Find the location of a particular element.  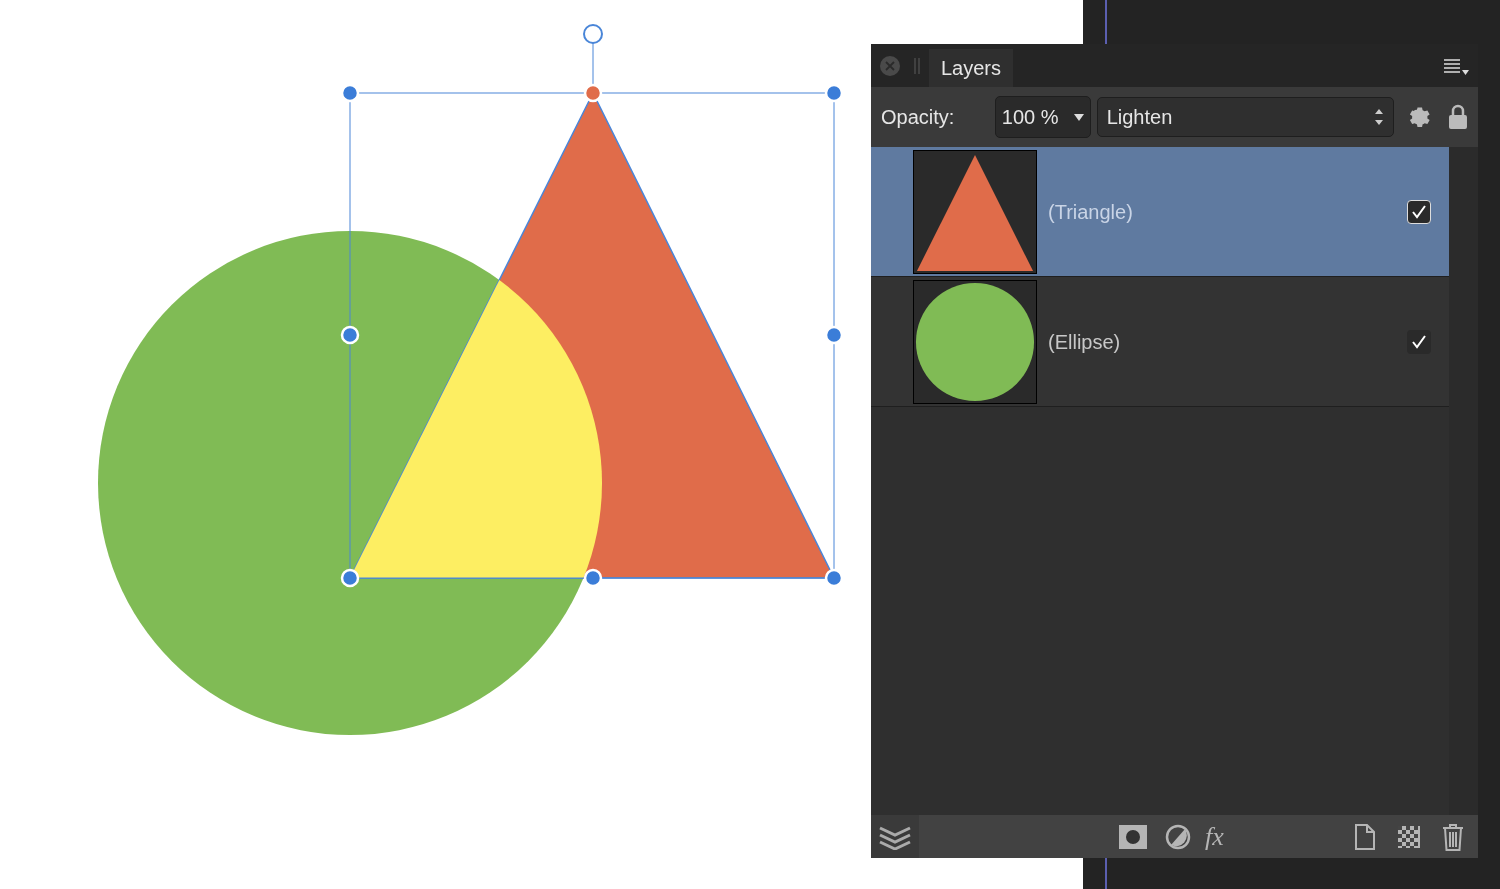

rotate-handle-icon is located at coordinates (593, 34).